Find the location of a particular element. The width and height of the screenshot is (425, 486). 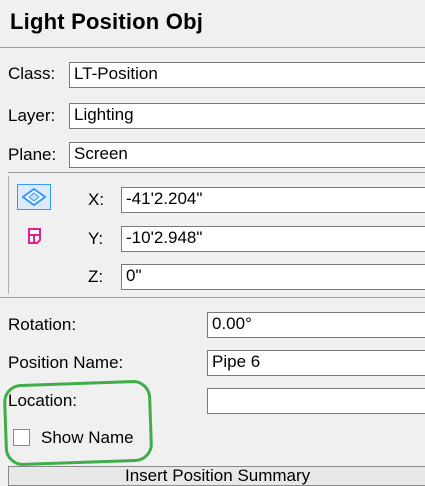

layer-label: Layer: is located at coordinates (32, 115).